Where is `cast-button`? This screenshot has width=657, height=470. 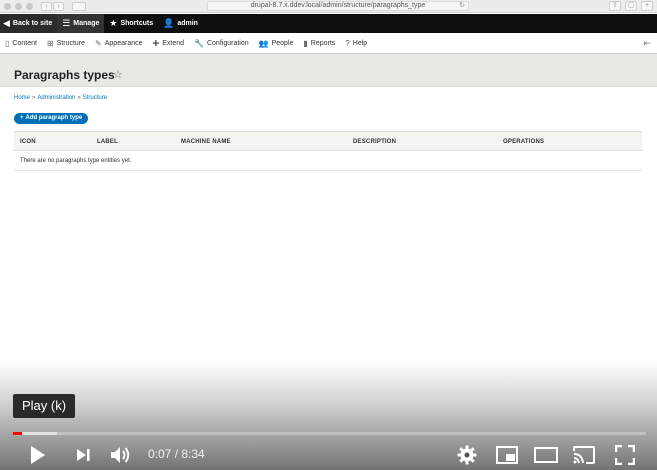 cast-button is located at coordinates (584, 455).